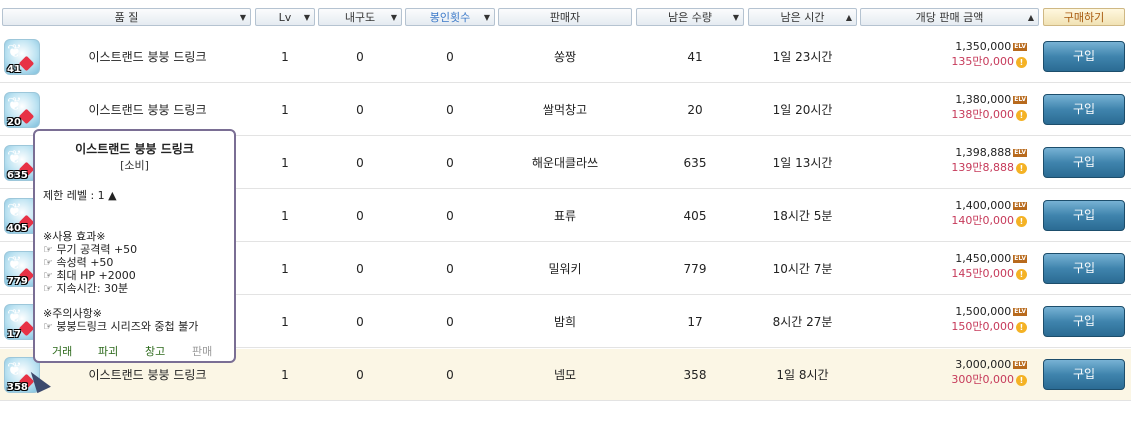 This screenshot has width=1131, height=433. I want to click on tooltip-caution-title: ※주의사항※, so click(72, 313).